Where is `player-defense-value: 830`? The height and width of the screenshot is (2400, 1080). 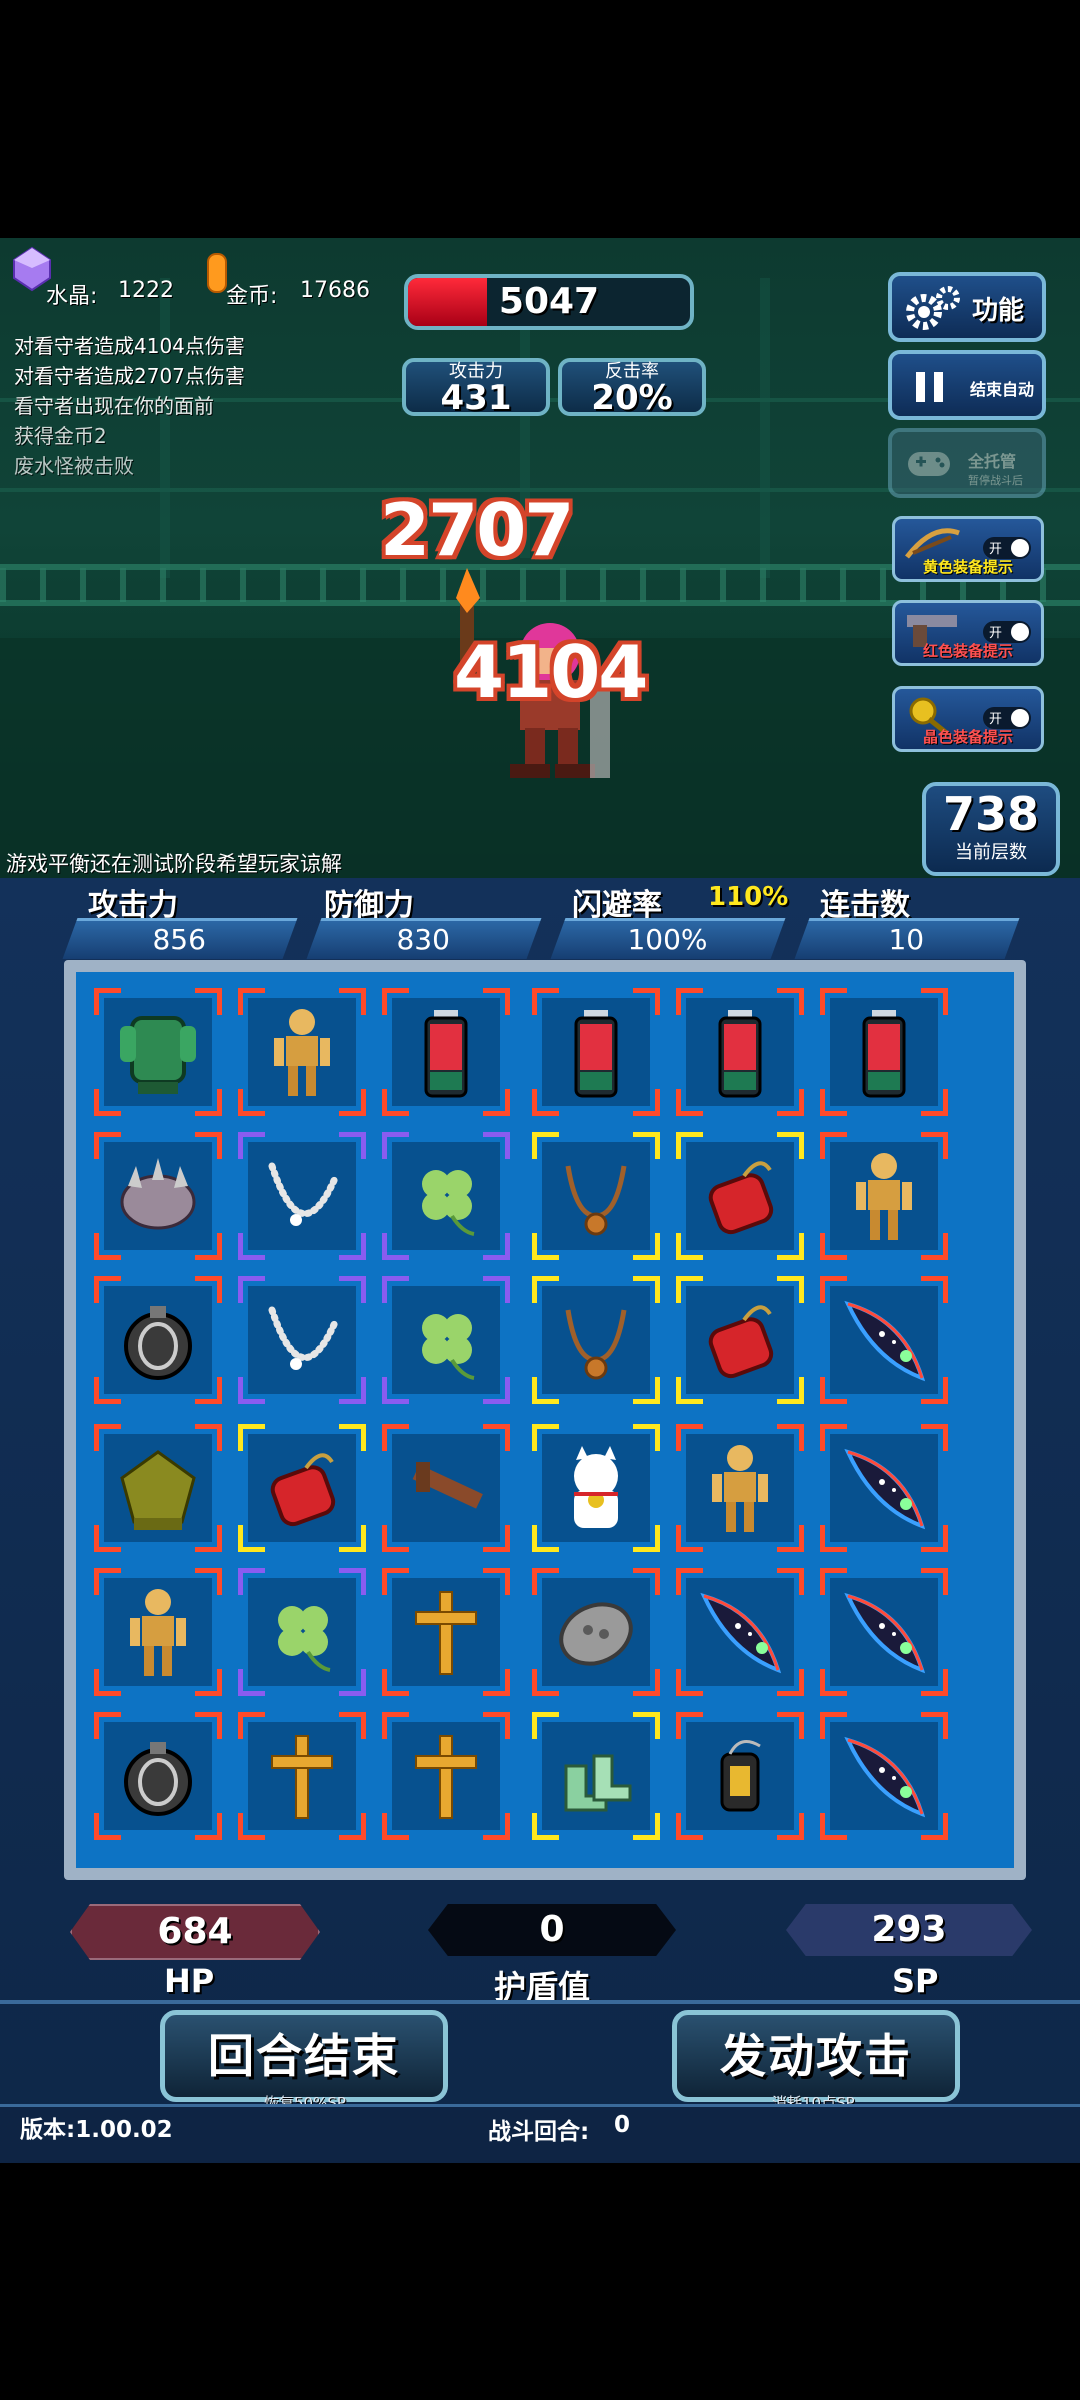 player-defense-value: 830 is located at coordinates (423, 939).